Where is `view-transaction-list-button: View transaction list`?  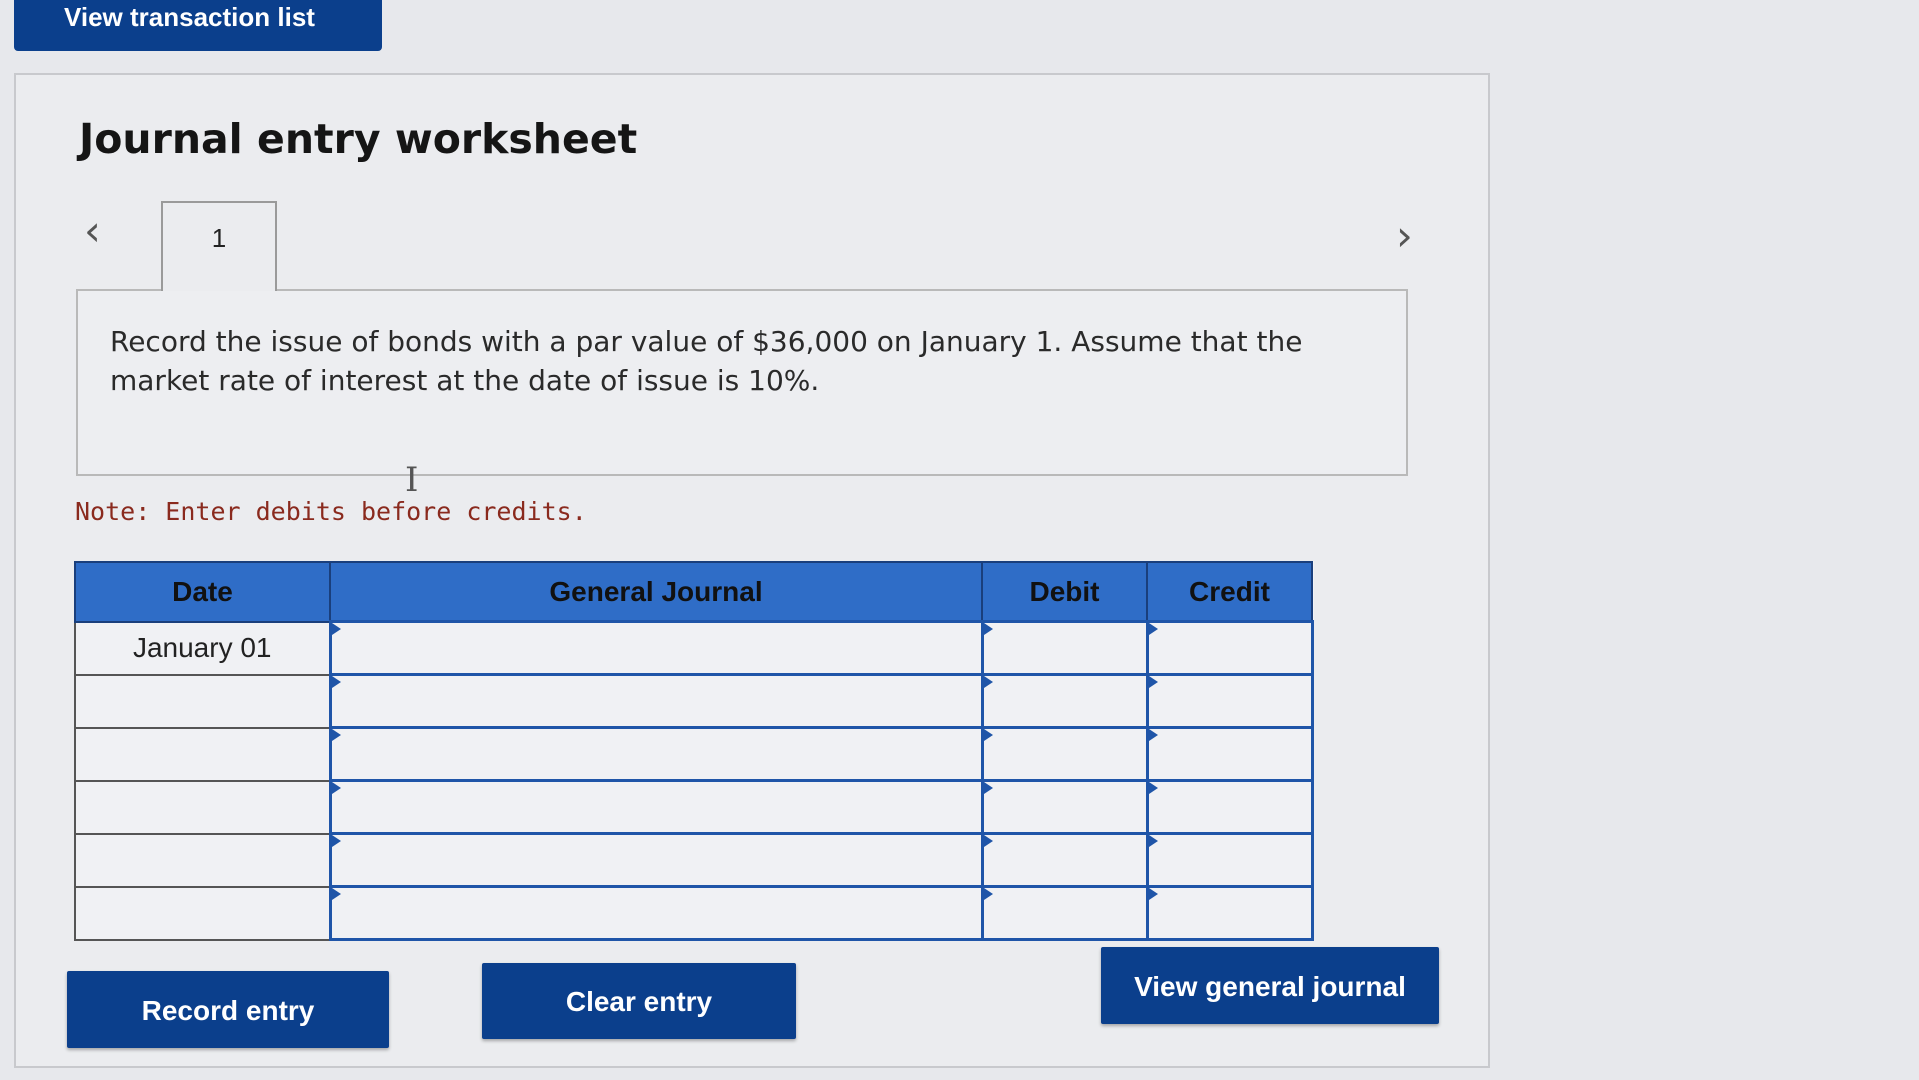
view-transaction-list-button: View transaction list is located at coordinates (198, 25).